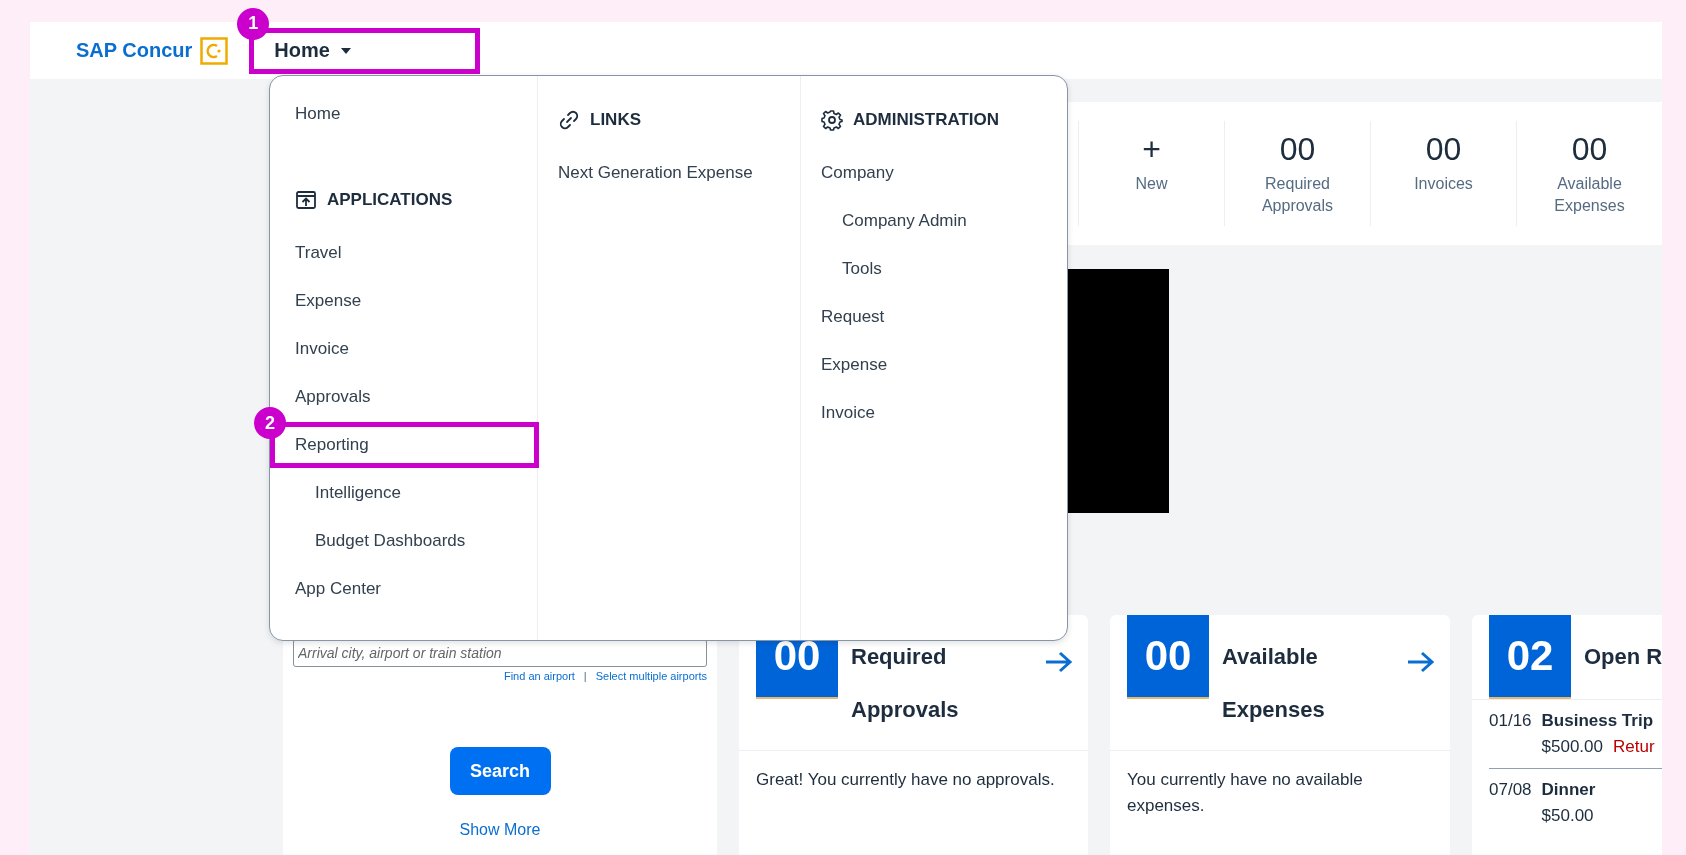 The image size is (1686, 855). What do you see at coordinates (651, 676) in the screenshot?
I see `multiple-airports-link: Select multiple airports` at bounding box center [651, 676].